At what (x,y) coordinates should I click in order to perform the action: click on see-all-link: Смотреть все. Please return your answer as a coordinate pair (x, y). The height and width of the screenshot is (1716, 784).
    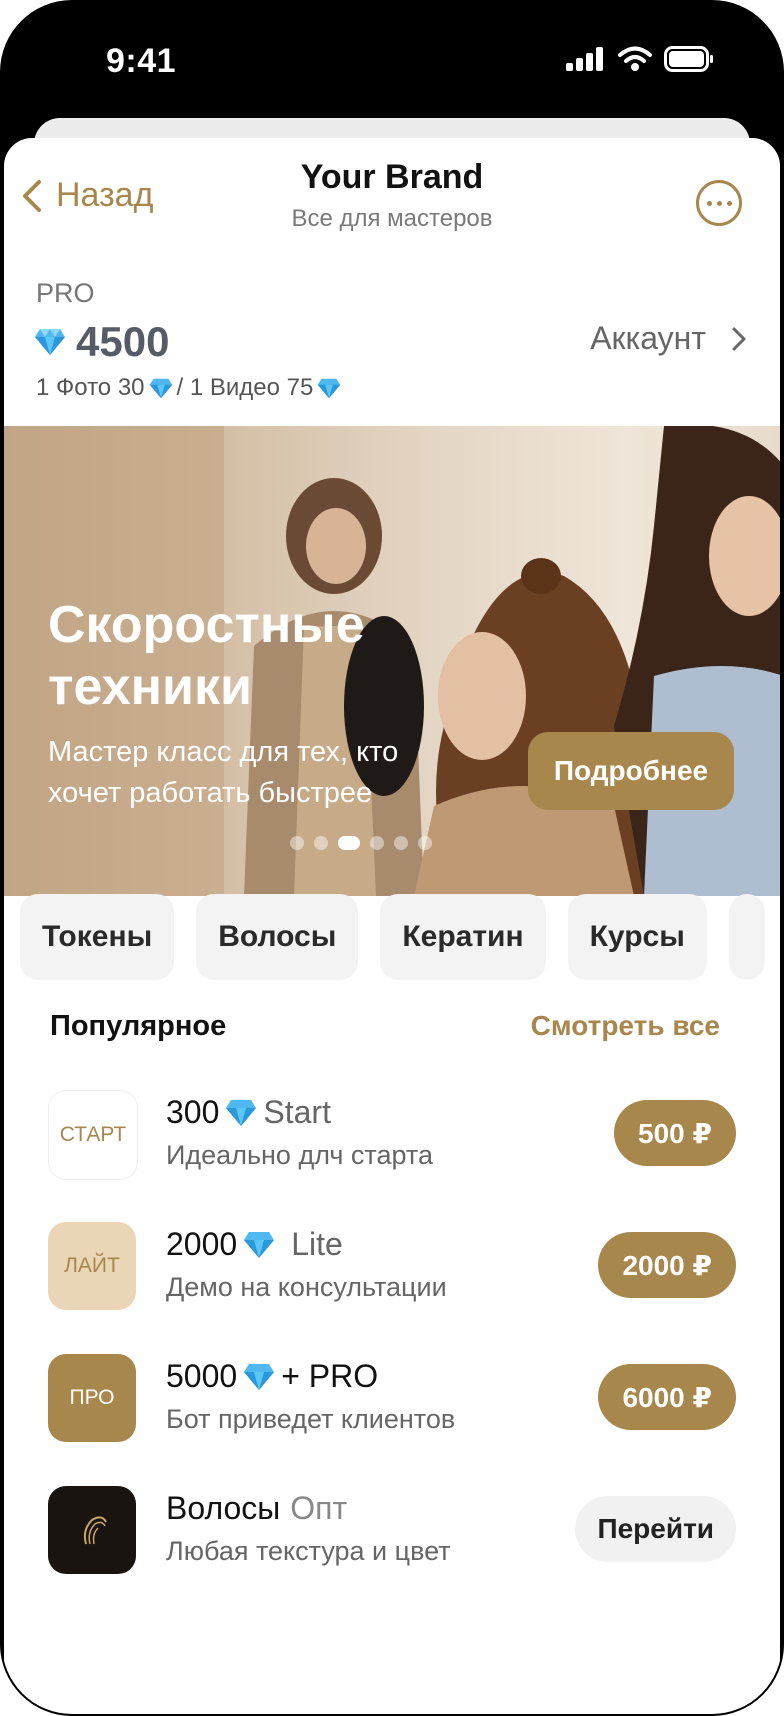
    Looking at the image, I should click on (625, 1026).